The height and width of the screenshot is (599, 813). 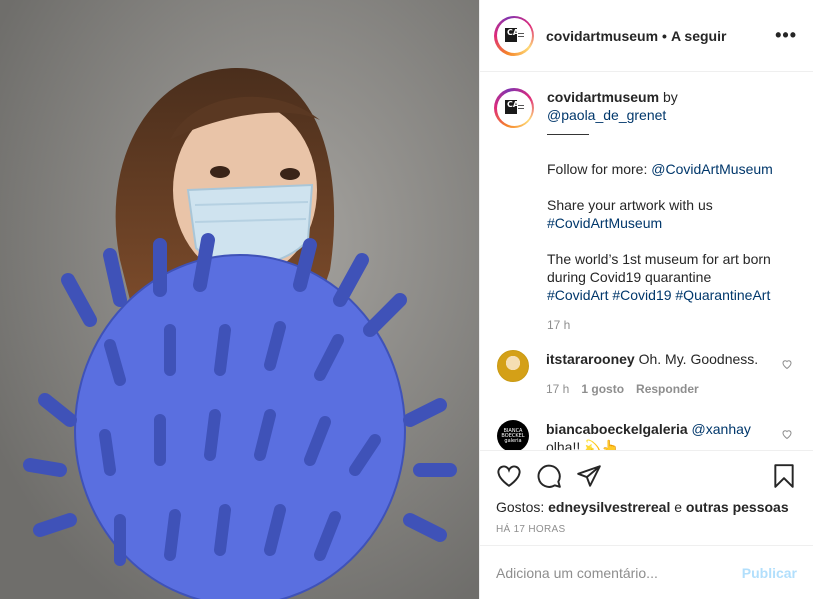 I want to click on caption-time: 17 h, so click(x=559, y=325).